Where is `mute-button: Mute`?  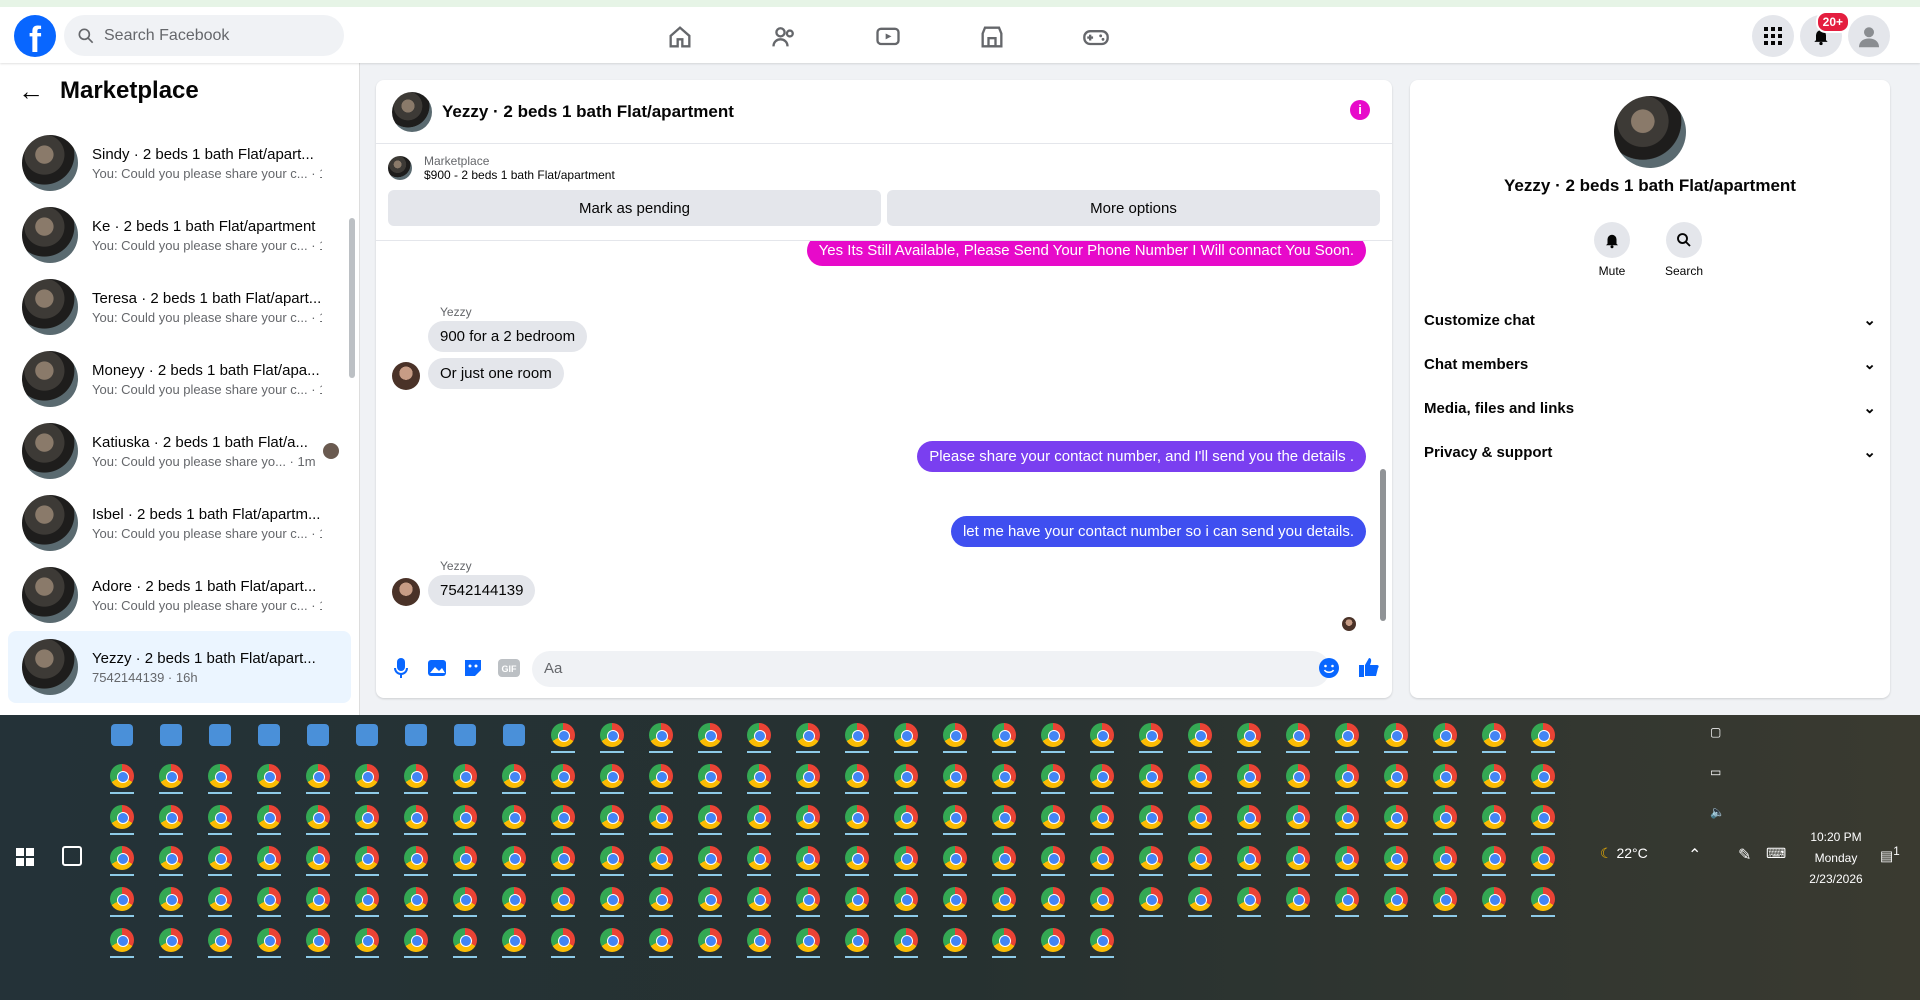 mute-button: Mute is located at coordinates (1612, 250).